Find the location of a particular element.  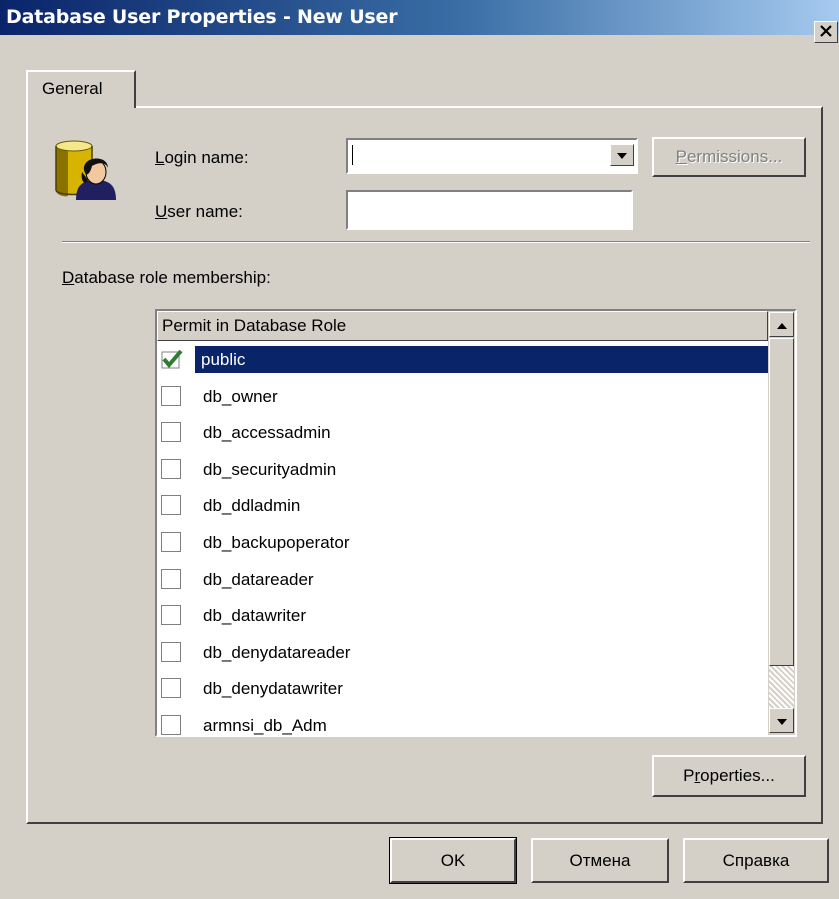

role-name: db_securityadmin is located at coordinates (270, 469).